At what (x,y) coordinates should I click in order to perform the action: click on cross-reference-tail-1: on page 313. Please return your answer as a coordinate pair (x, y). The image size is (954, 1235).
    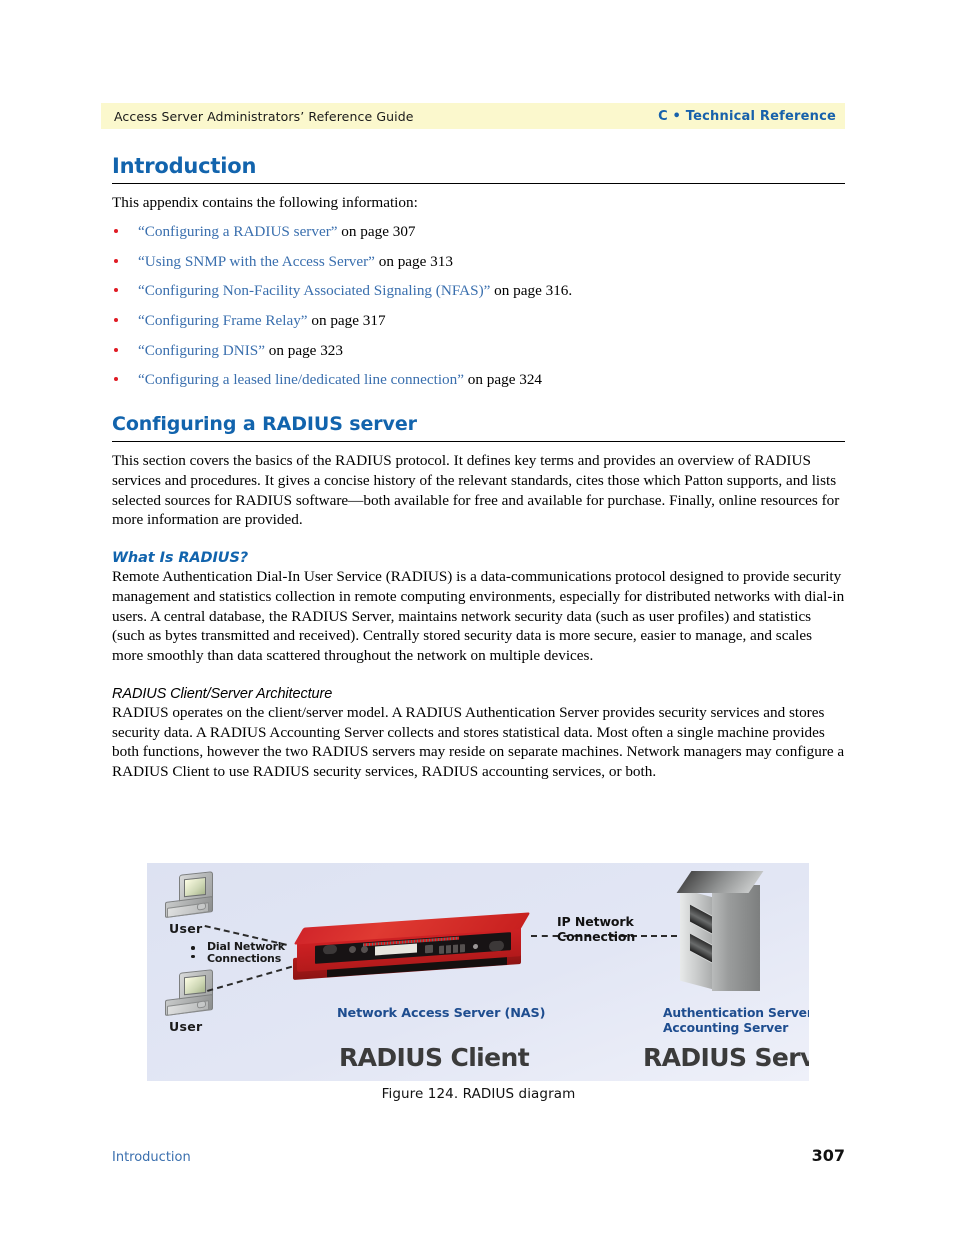
    Looking at the image, I should click on (413, 261).